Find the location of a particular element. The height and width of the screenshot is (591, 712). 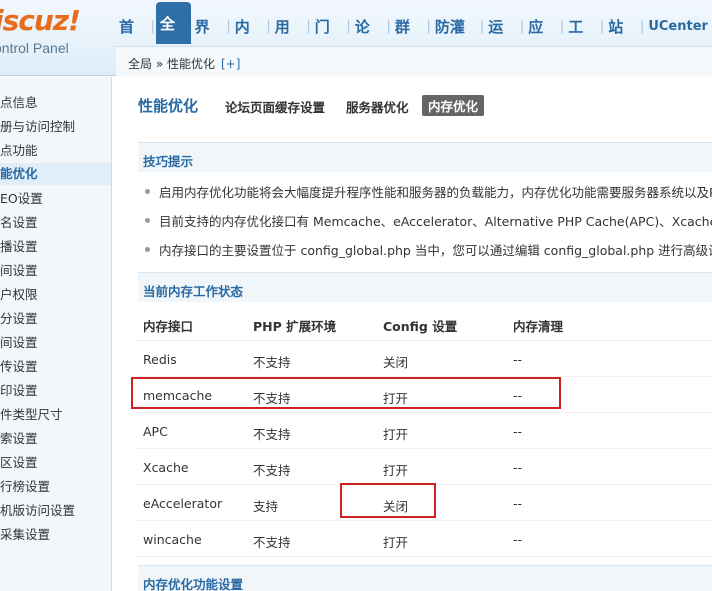

sidebar-item-space: 间设置 is located at coordinates (19, 271).